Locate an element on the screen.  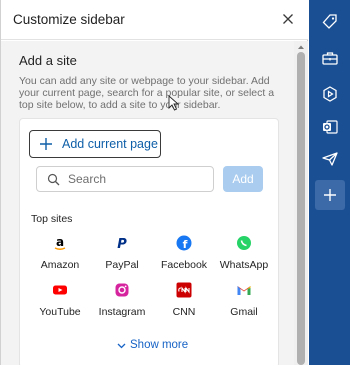
add-current-page-button: Add current page is located at coordinates (95, 144).